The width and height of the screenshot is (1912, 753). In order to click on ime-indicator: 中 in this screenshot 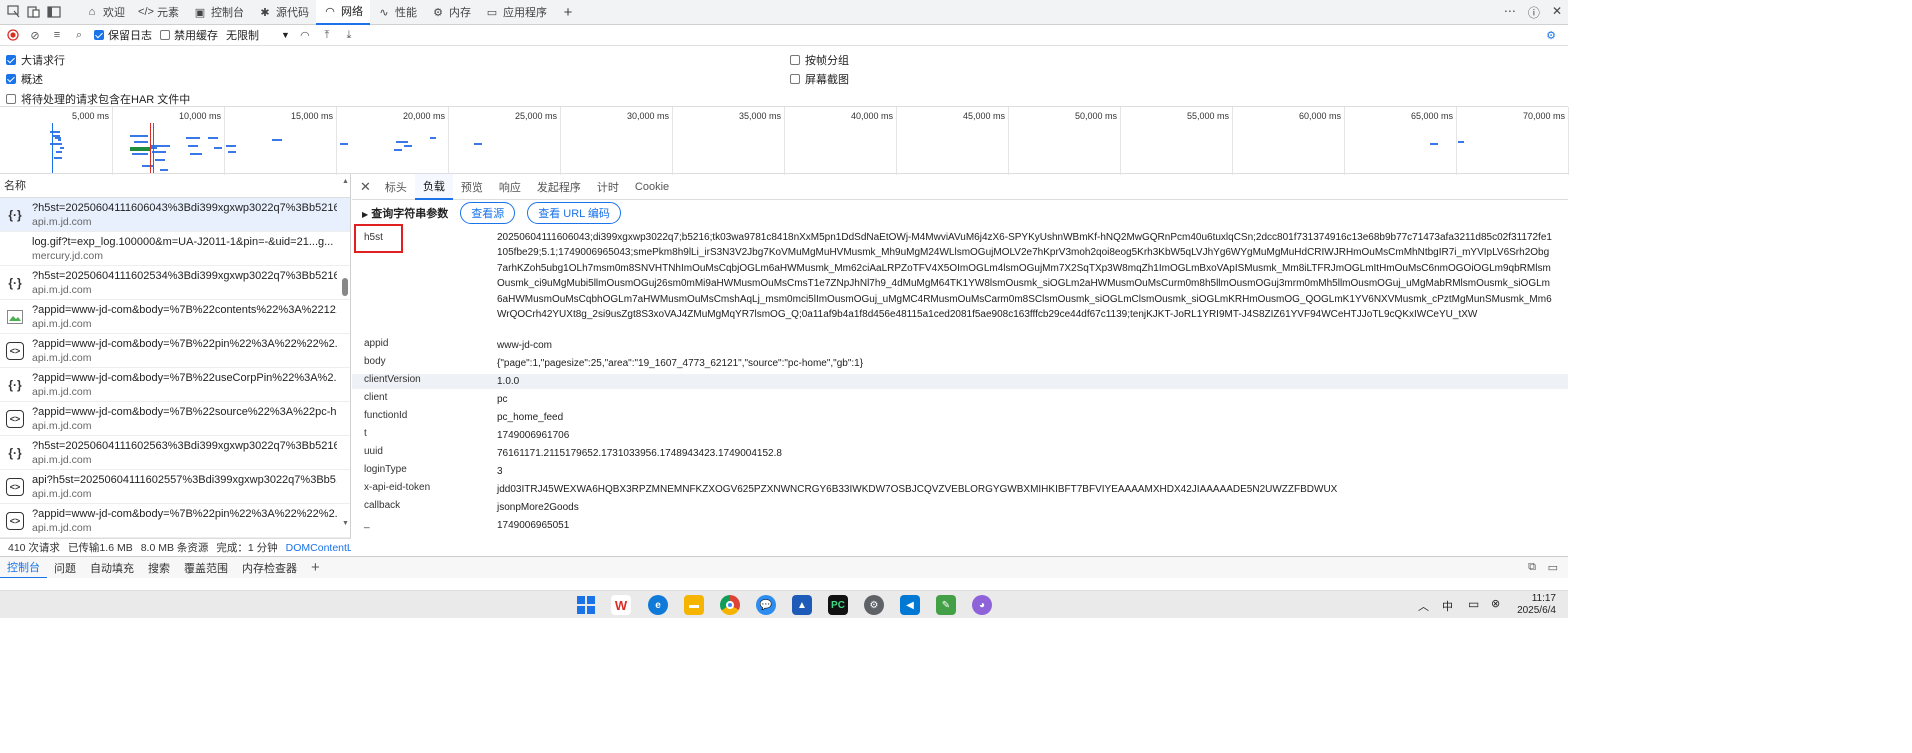, I will do `click(1447, 606)`.